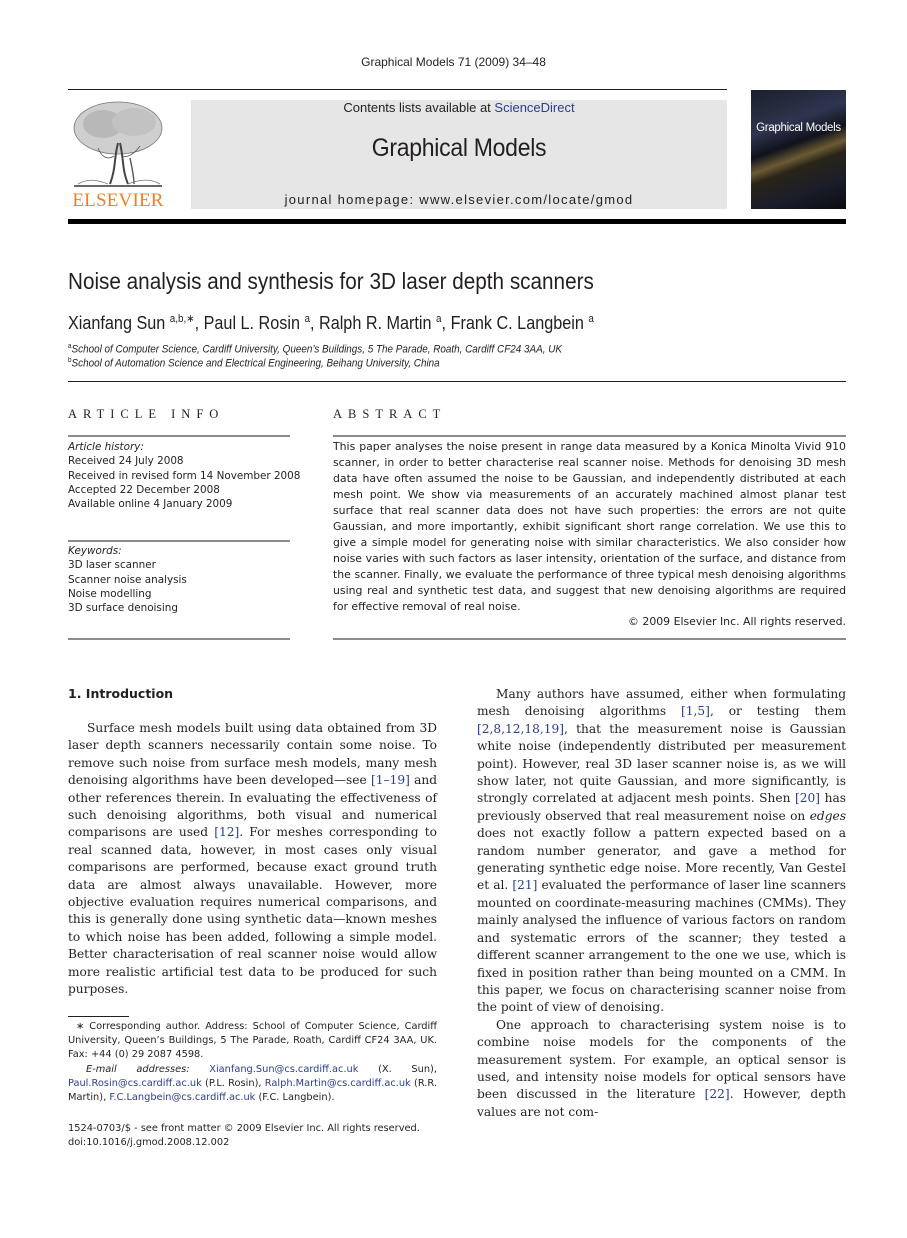 The height and width of the screenshot is (1238, 907). I want to click on email-link: Ralph.Martin@cs.cardiff.ac.uk, so click(338, 1083).